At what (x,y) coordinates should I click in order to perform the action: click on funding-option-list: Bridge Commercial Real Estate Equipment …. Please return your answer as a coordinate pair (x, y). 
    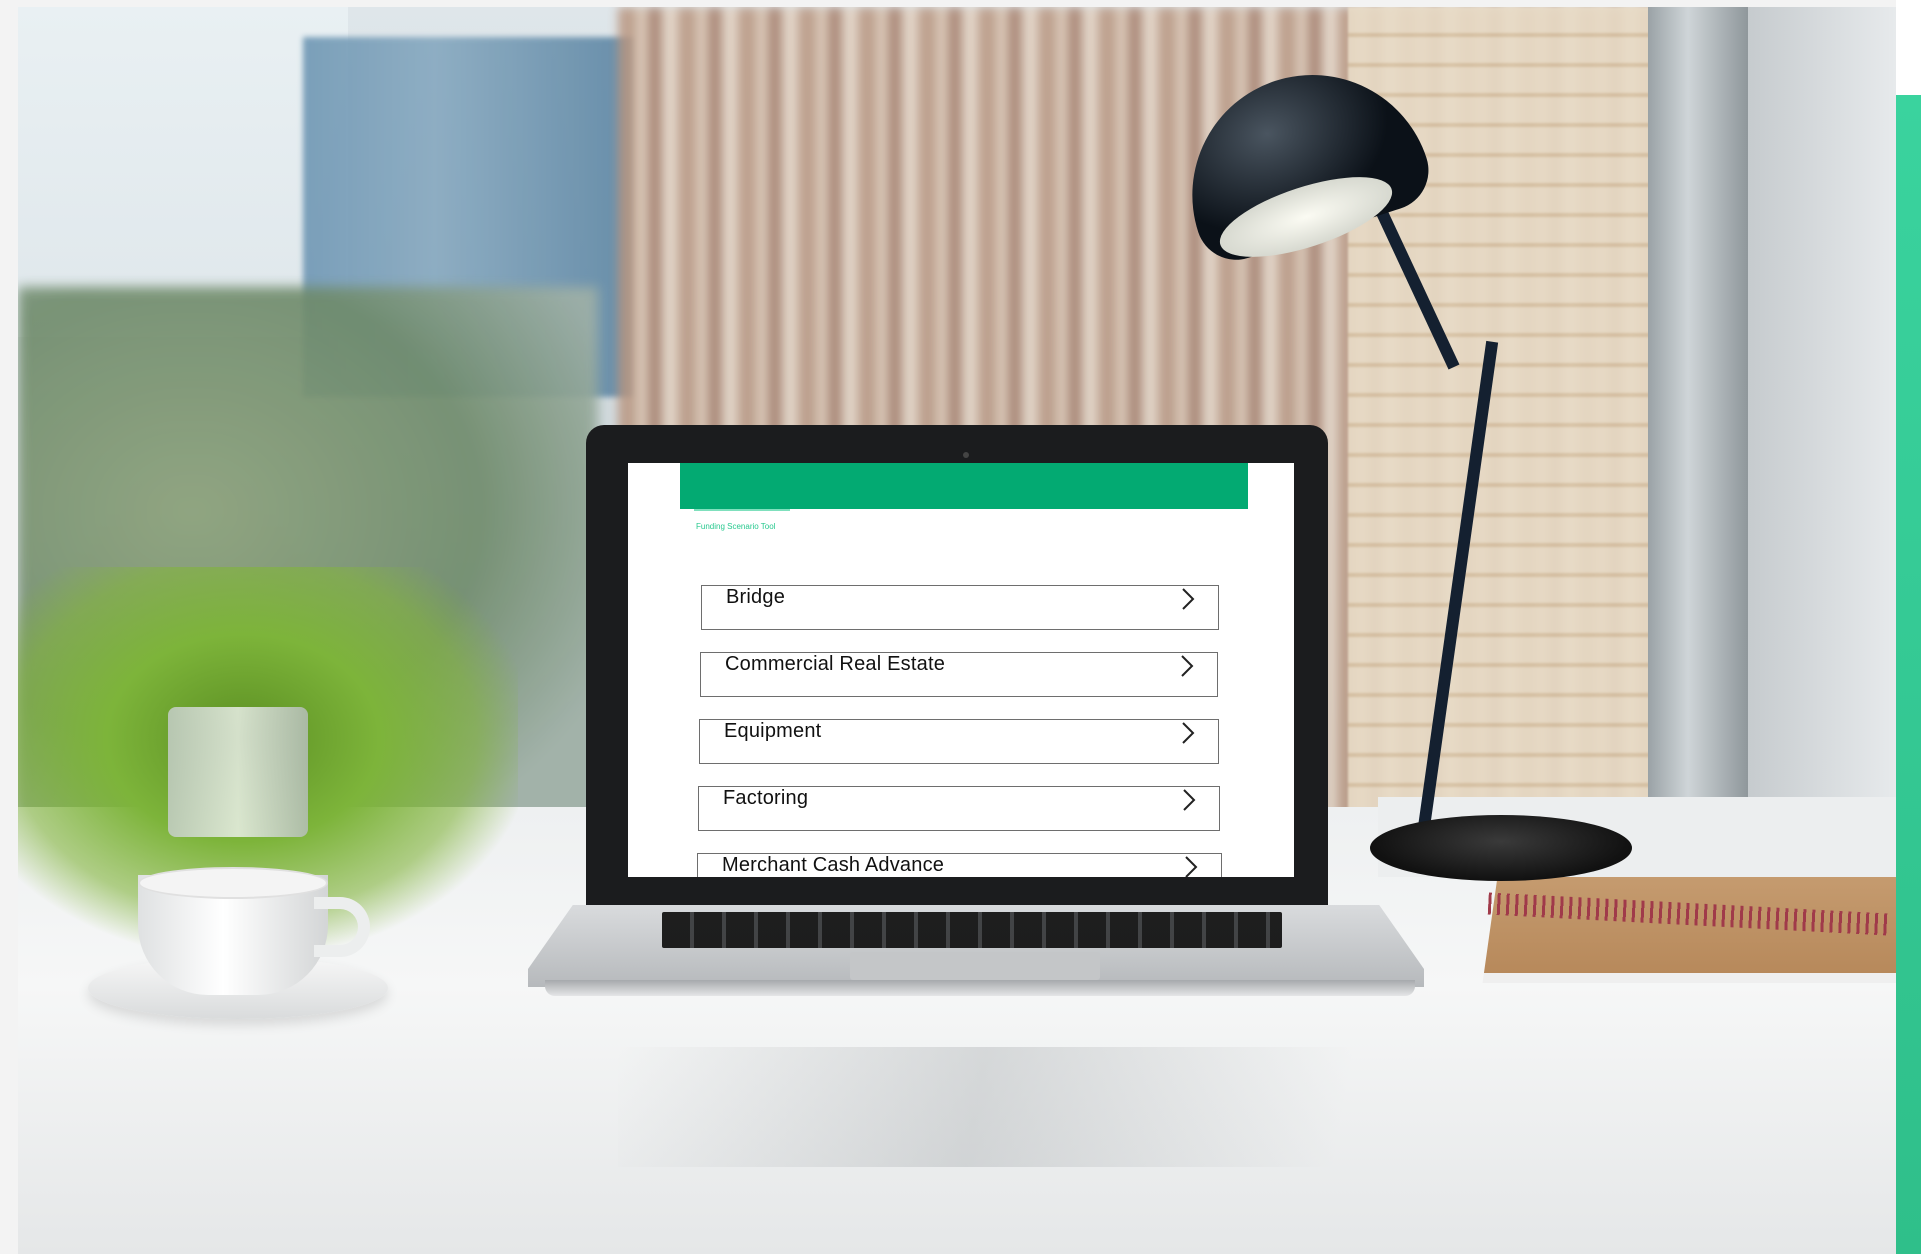
    Looking at the image, I should click on (959, 731).